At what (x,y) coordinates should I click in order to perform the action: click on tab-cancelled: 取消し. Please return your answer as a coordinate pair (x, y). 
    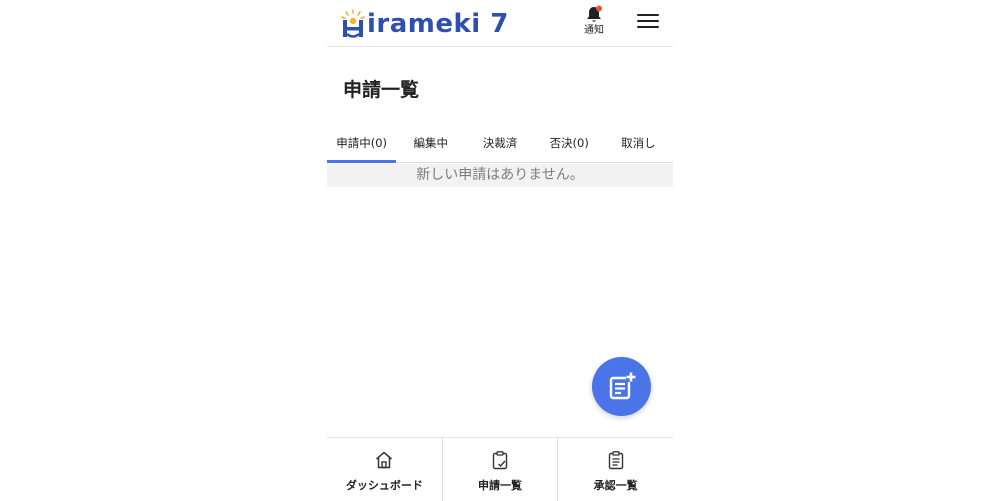
    Looking at the image, I should click on (638, 145).